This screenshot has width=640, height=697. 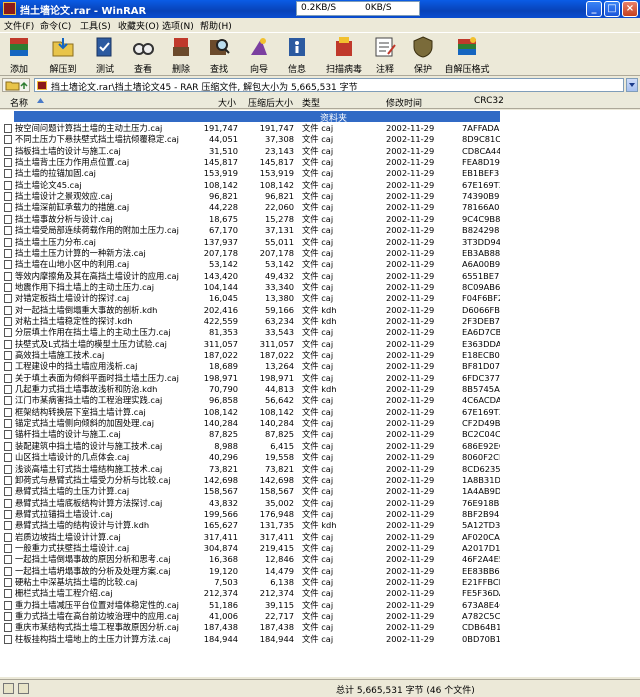 I want to click on view-button: 查看, so click(x=143, y=55).